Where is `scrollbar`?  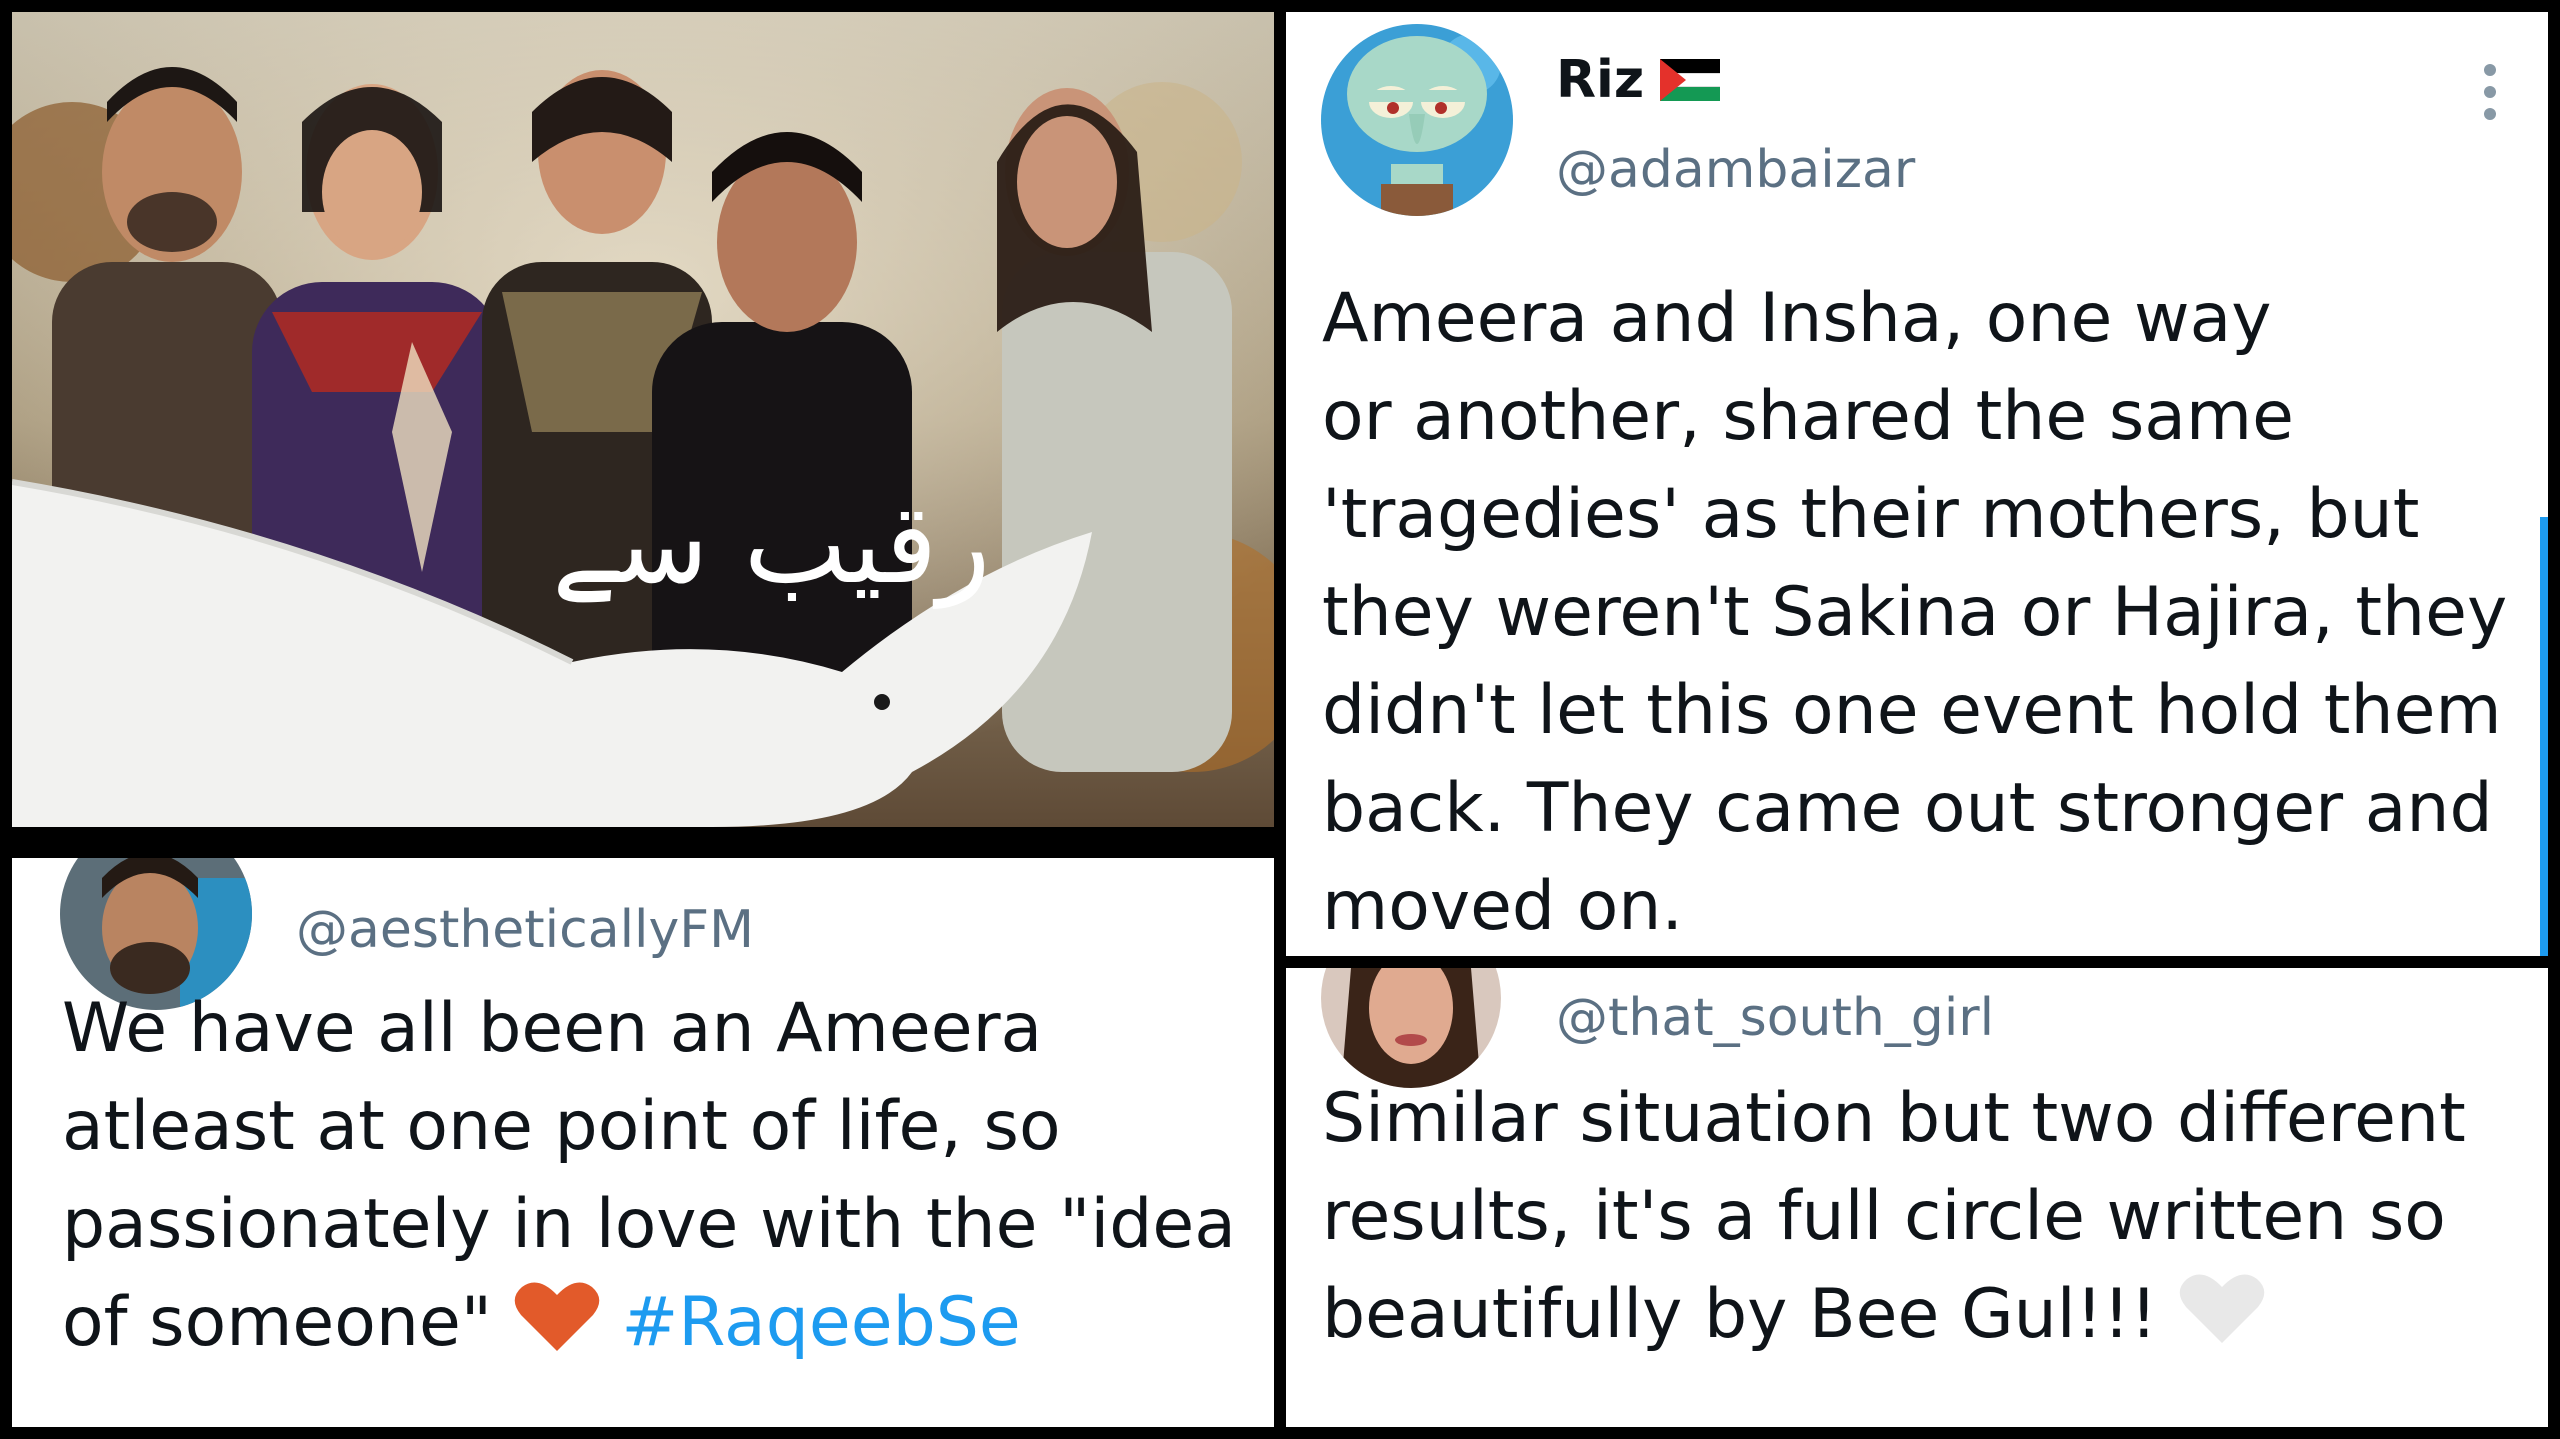 scrollbar is located at coordinates (2544, 736).